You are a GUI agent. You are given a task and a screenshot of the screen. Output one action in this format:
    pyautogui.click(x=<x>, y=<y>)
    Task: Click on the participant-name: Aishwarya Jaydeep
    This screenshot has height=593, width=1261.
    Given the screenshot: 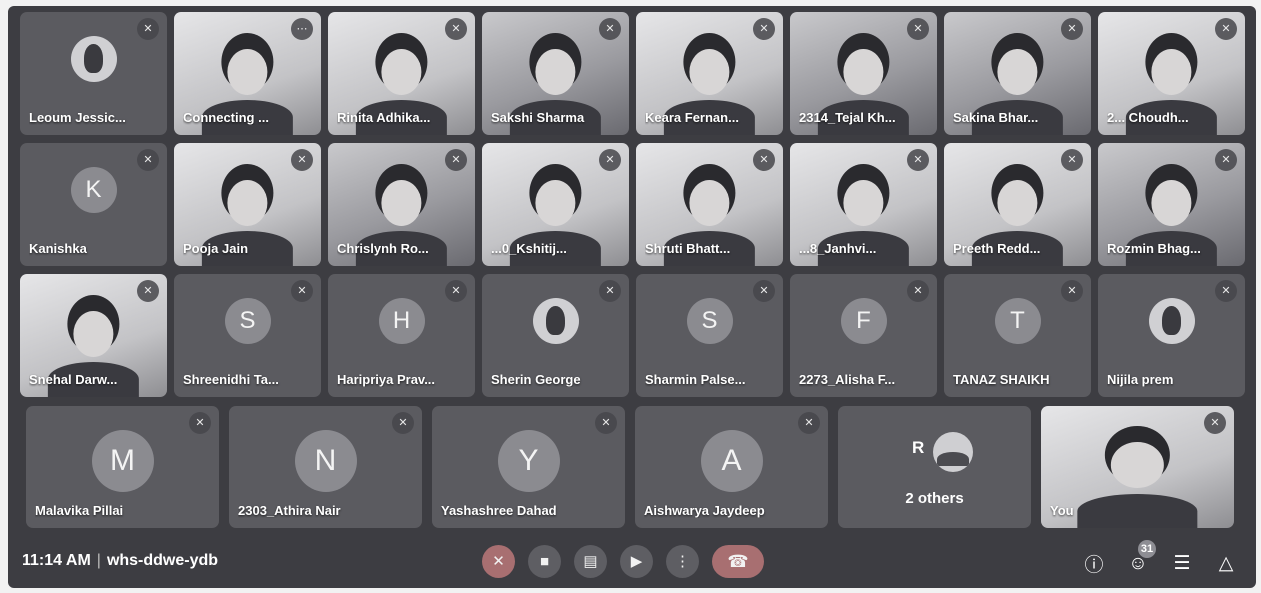 What is the action you would take?
    pyautogui.click(x=704, y=510)
    